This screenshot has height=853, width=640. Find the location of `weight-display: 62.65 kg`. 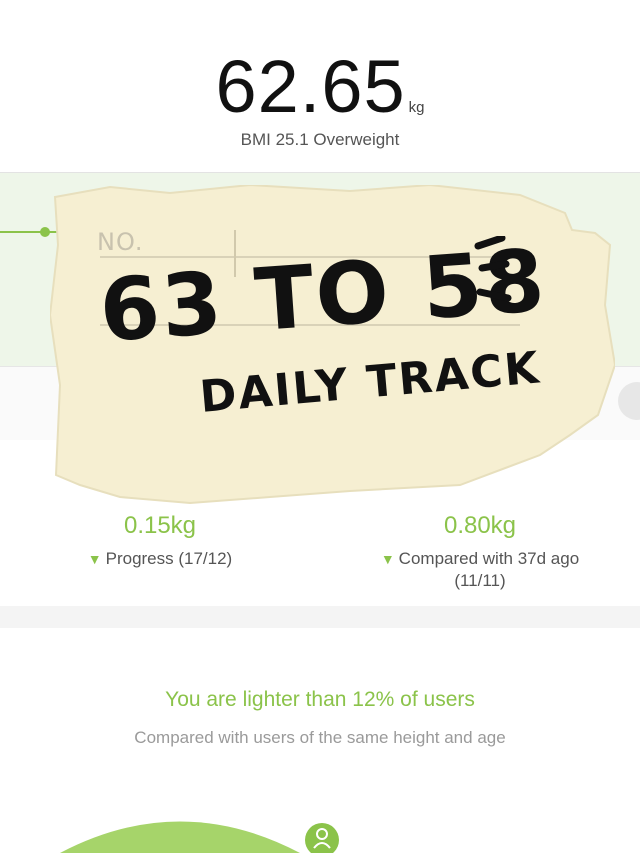

weight-display: 62.65 kg is located at coordinates (320, 86).